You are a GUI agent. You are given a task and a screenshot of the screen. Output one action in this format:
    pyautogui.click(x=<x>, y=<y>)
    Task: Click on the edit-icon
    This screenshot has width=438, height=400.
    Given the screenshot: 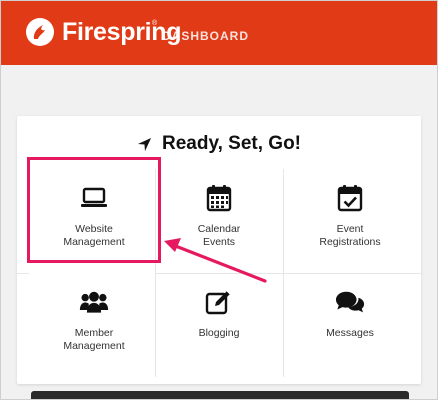 What is the action you would take?
    pyautogui.click(x=219, y=302)
    